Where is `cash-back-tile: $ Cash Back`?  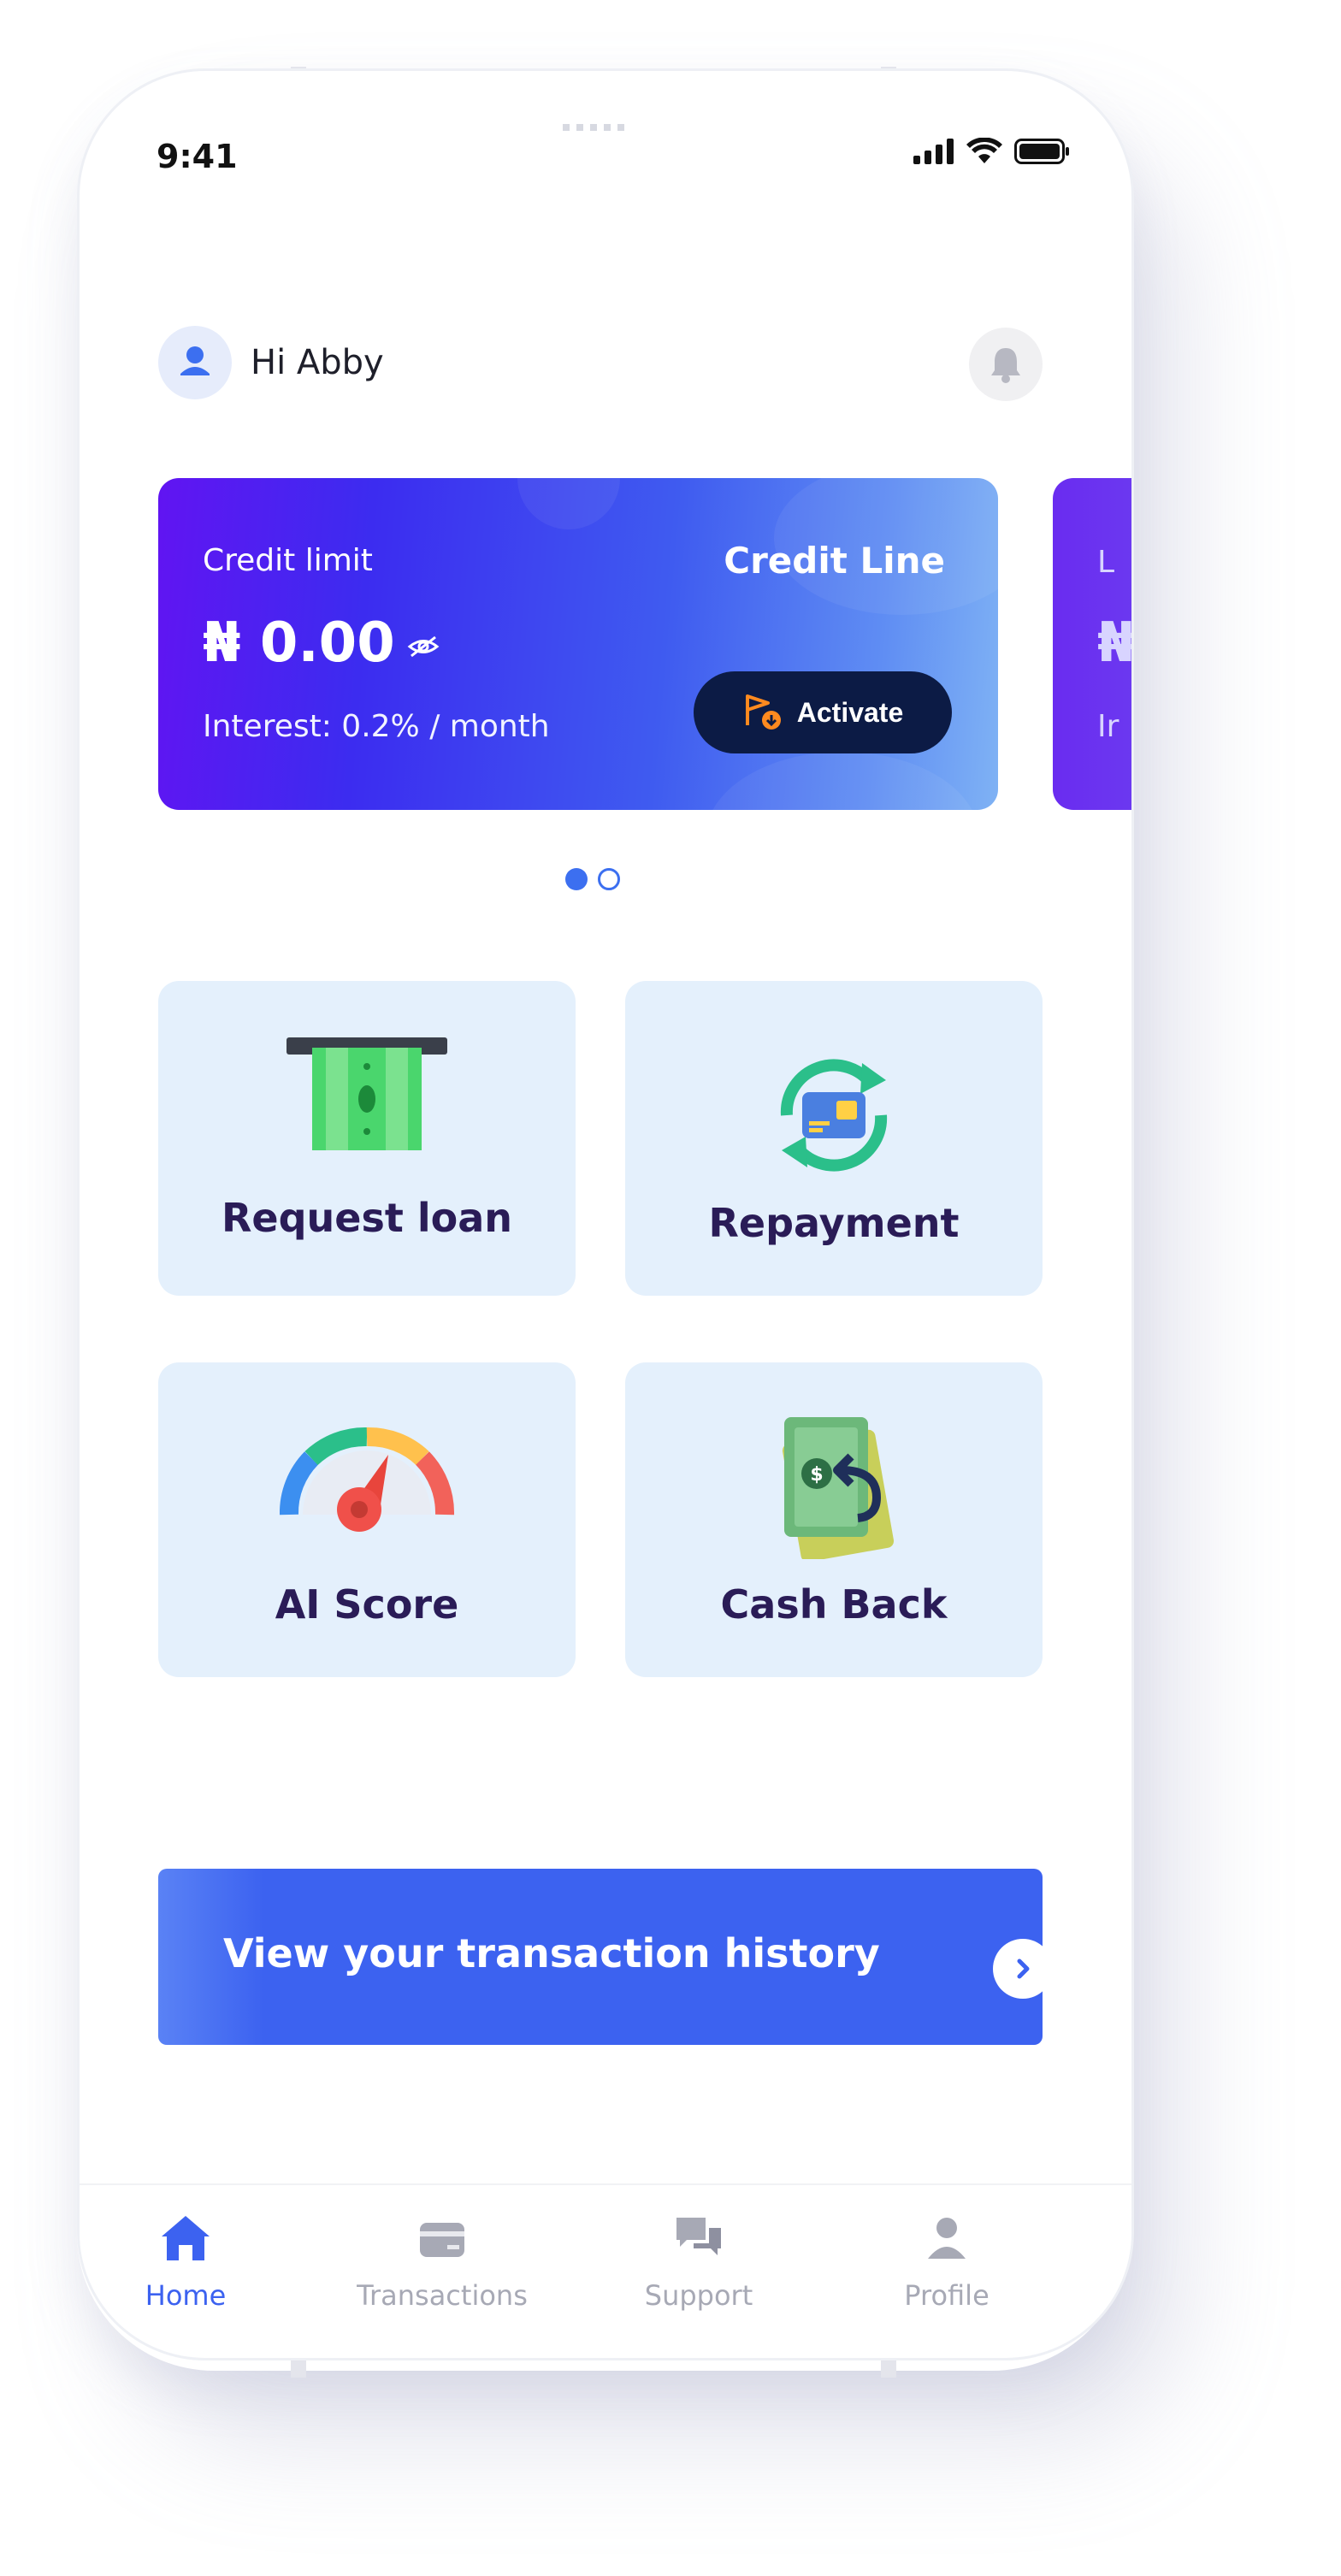 cash-back-tile: $ Cash Back is located at coordinates (834, 1519).